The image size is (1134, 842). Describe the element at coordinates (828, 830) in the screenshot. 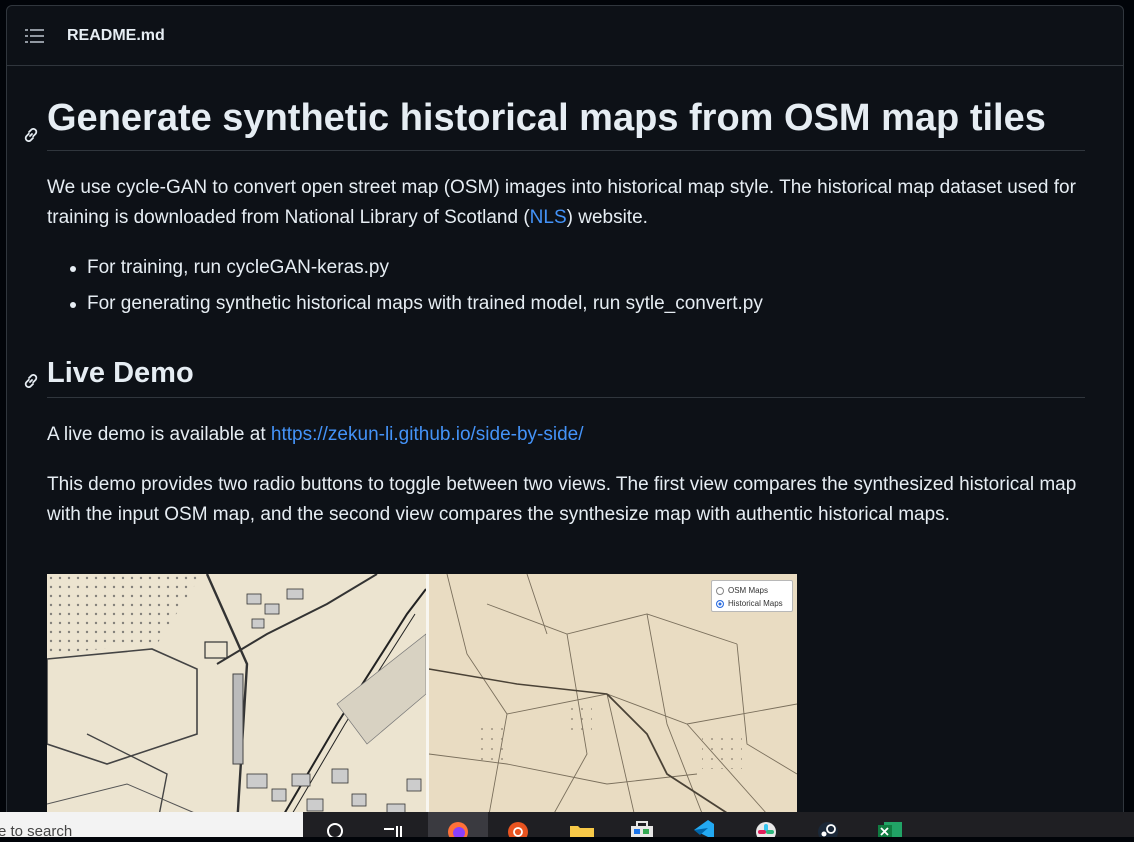

I see `steam-icon` at that location.